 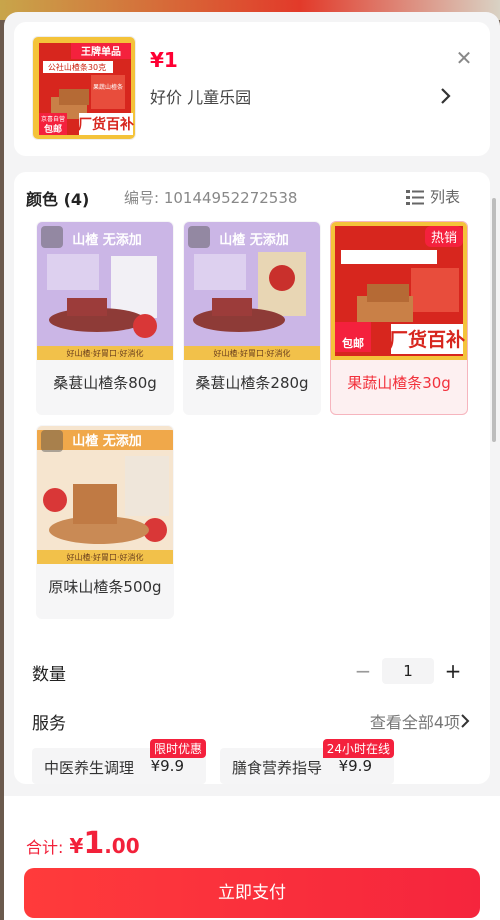 I want to click on checkout-bar: 合计: ¥ 1 .00 立即支付, so click(x=252, y=858).